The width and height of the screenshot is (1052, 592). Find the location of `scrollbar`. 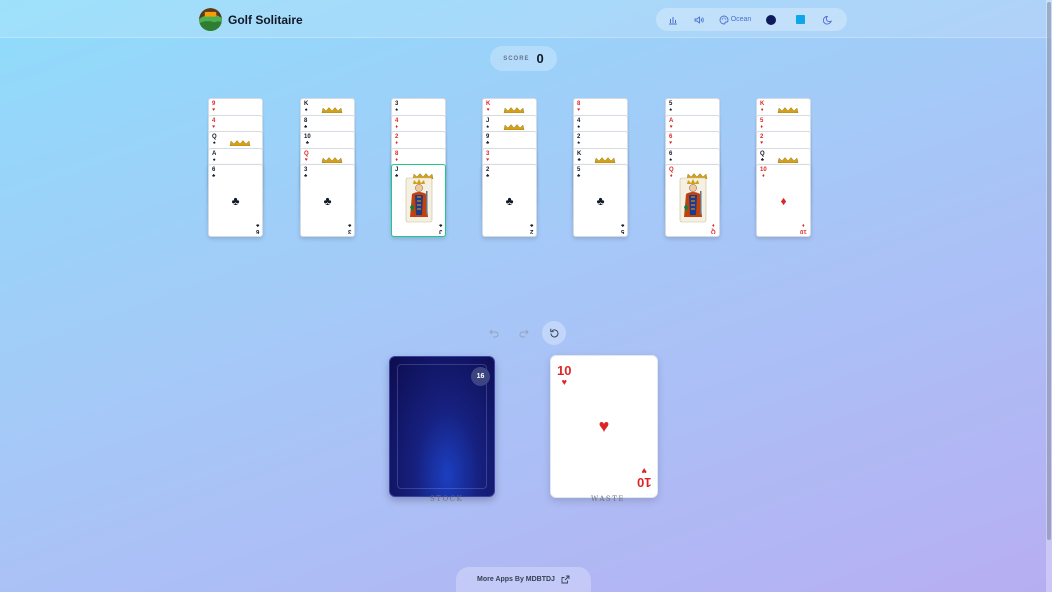

scrollbar is located at coordinates (1049, 296).